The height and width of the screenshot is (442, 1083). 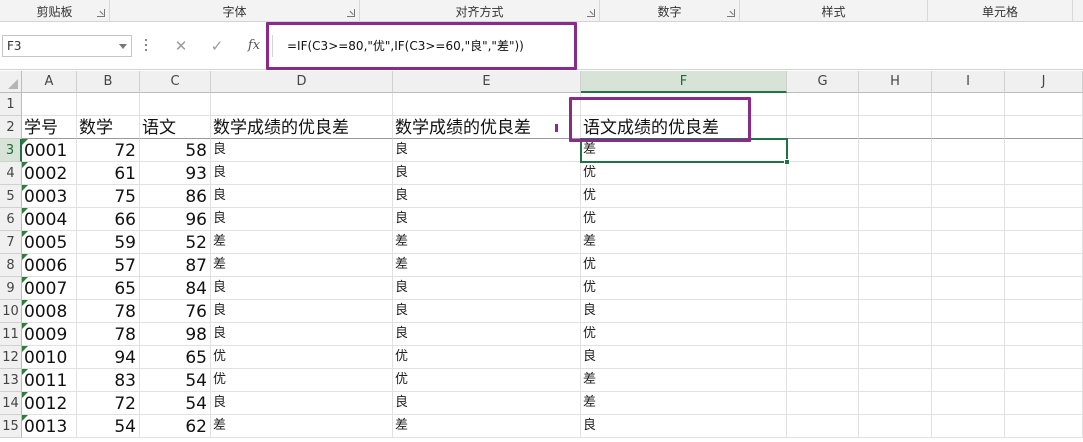 What do you see at coordinates (108, 311) in the screenshot?
I see `grid-cell: 78` at bounding box center [108, 311].